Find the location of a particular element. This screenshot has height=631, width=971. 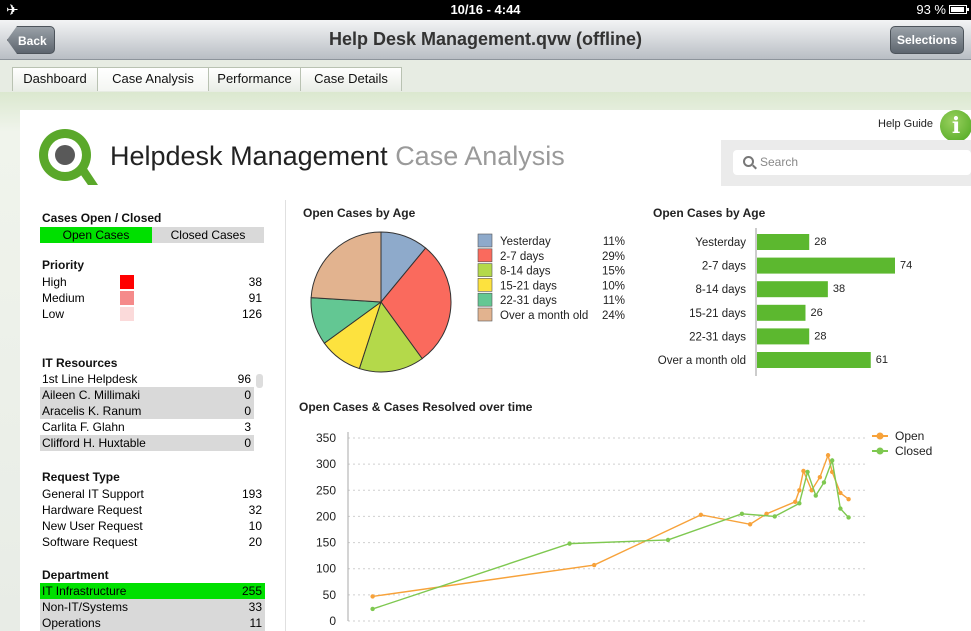

tab-performance: Performance is located at coordinates (254, 79).